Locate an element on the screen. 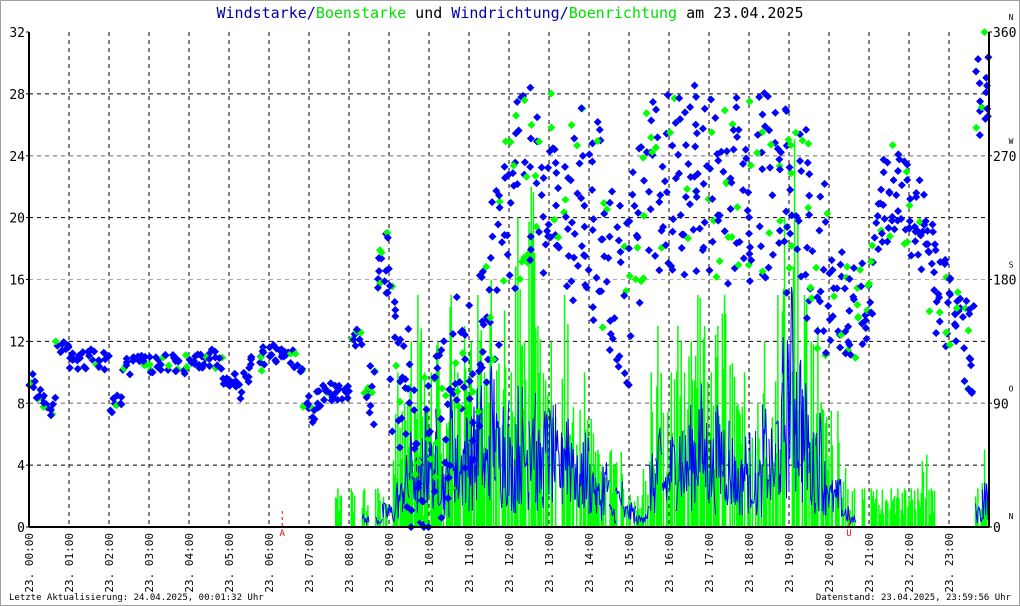  x-tick-label: 23. 19:00 is located at coordinates (789, 563).